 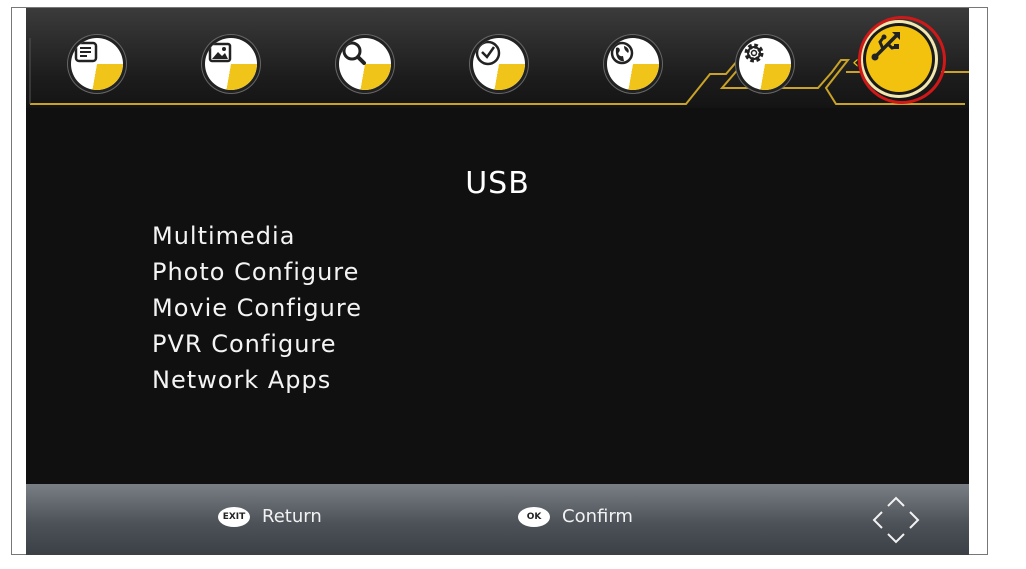 What do you see at coordinates (257, 380) in the screenshot?
I see `menu-item-network-apps: Network Apps` at bounding box center [257, 380].